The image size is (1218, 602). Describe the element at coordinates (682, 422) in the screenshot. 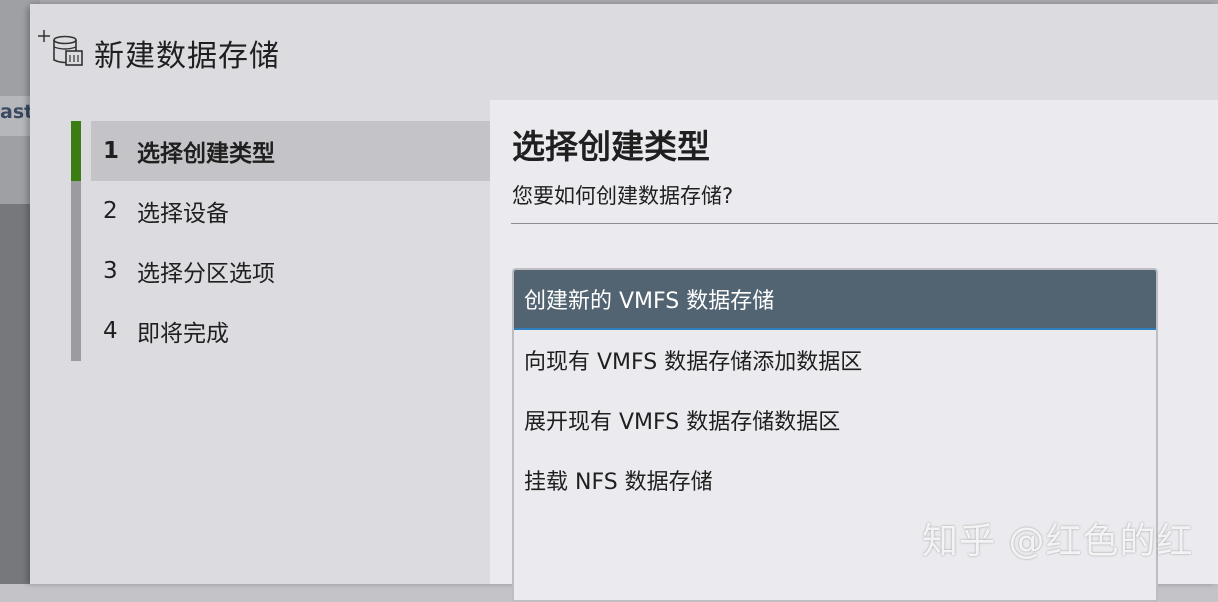

I see `option-label: 展开现有 VMFS 数据存储数据区` at that location.